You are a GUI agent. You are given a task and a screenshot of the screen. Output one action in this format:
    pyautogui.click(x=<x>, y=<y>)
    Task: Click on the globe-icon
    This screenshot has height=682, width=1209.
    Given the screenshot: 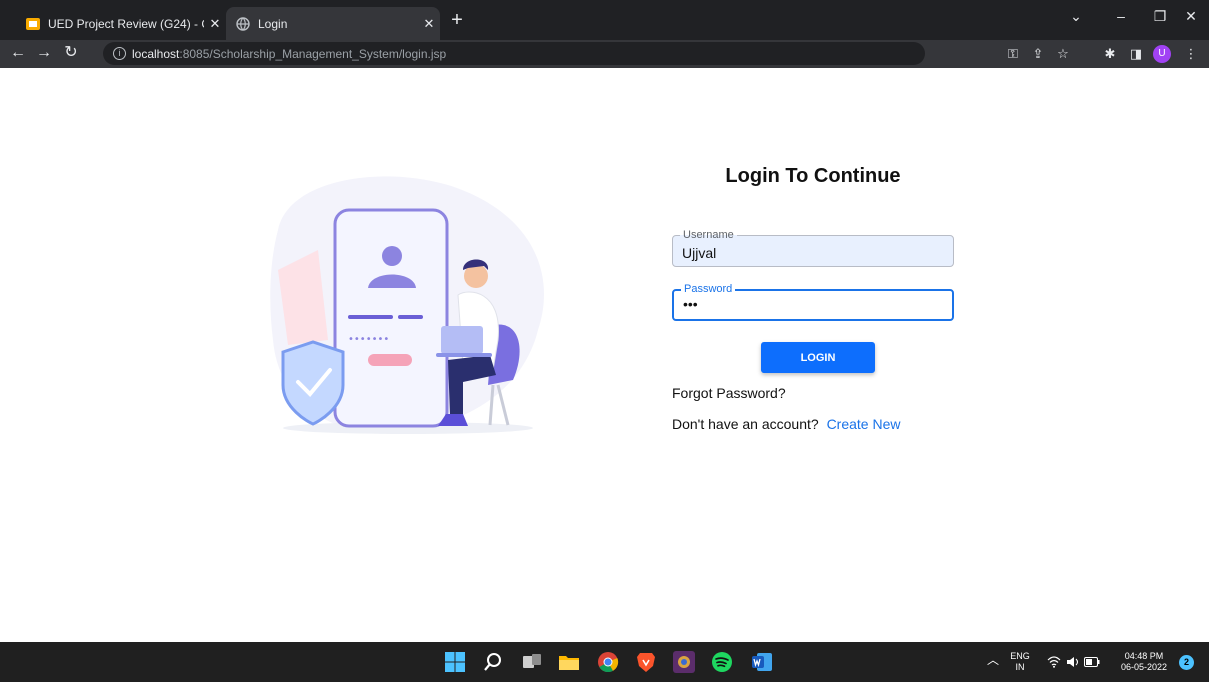 What is the action you would take?
    pyautogui.click(x=243, y=23)
    